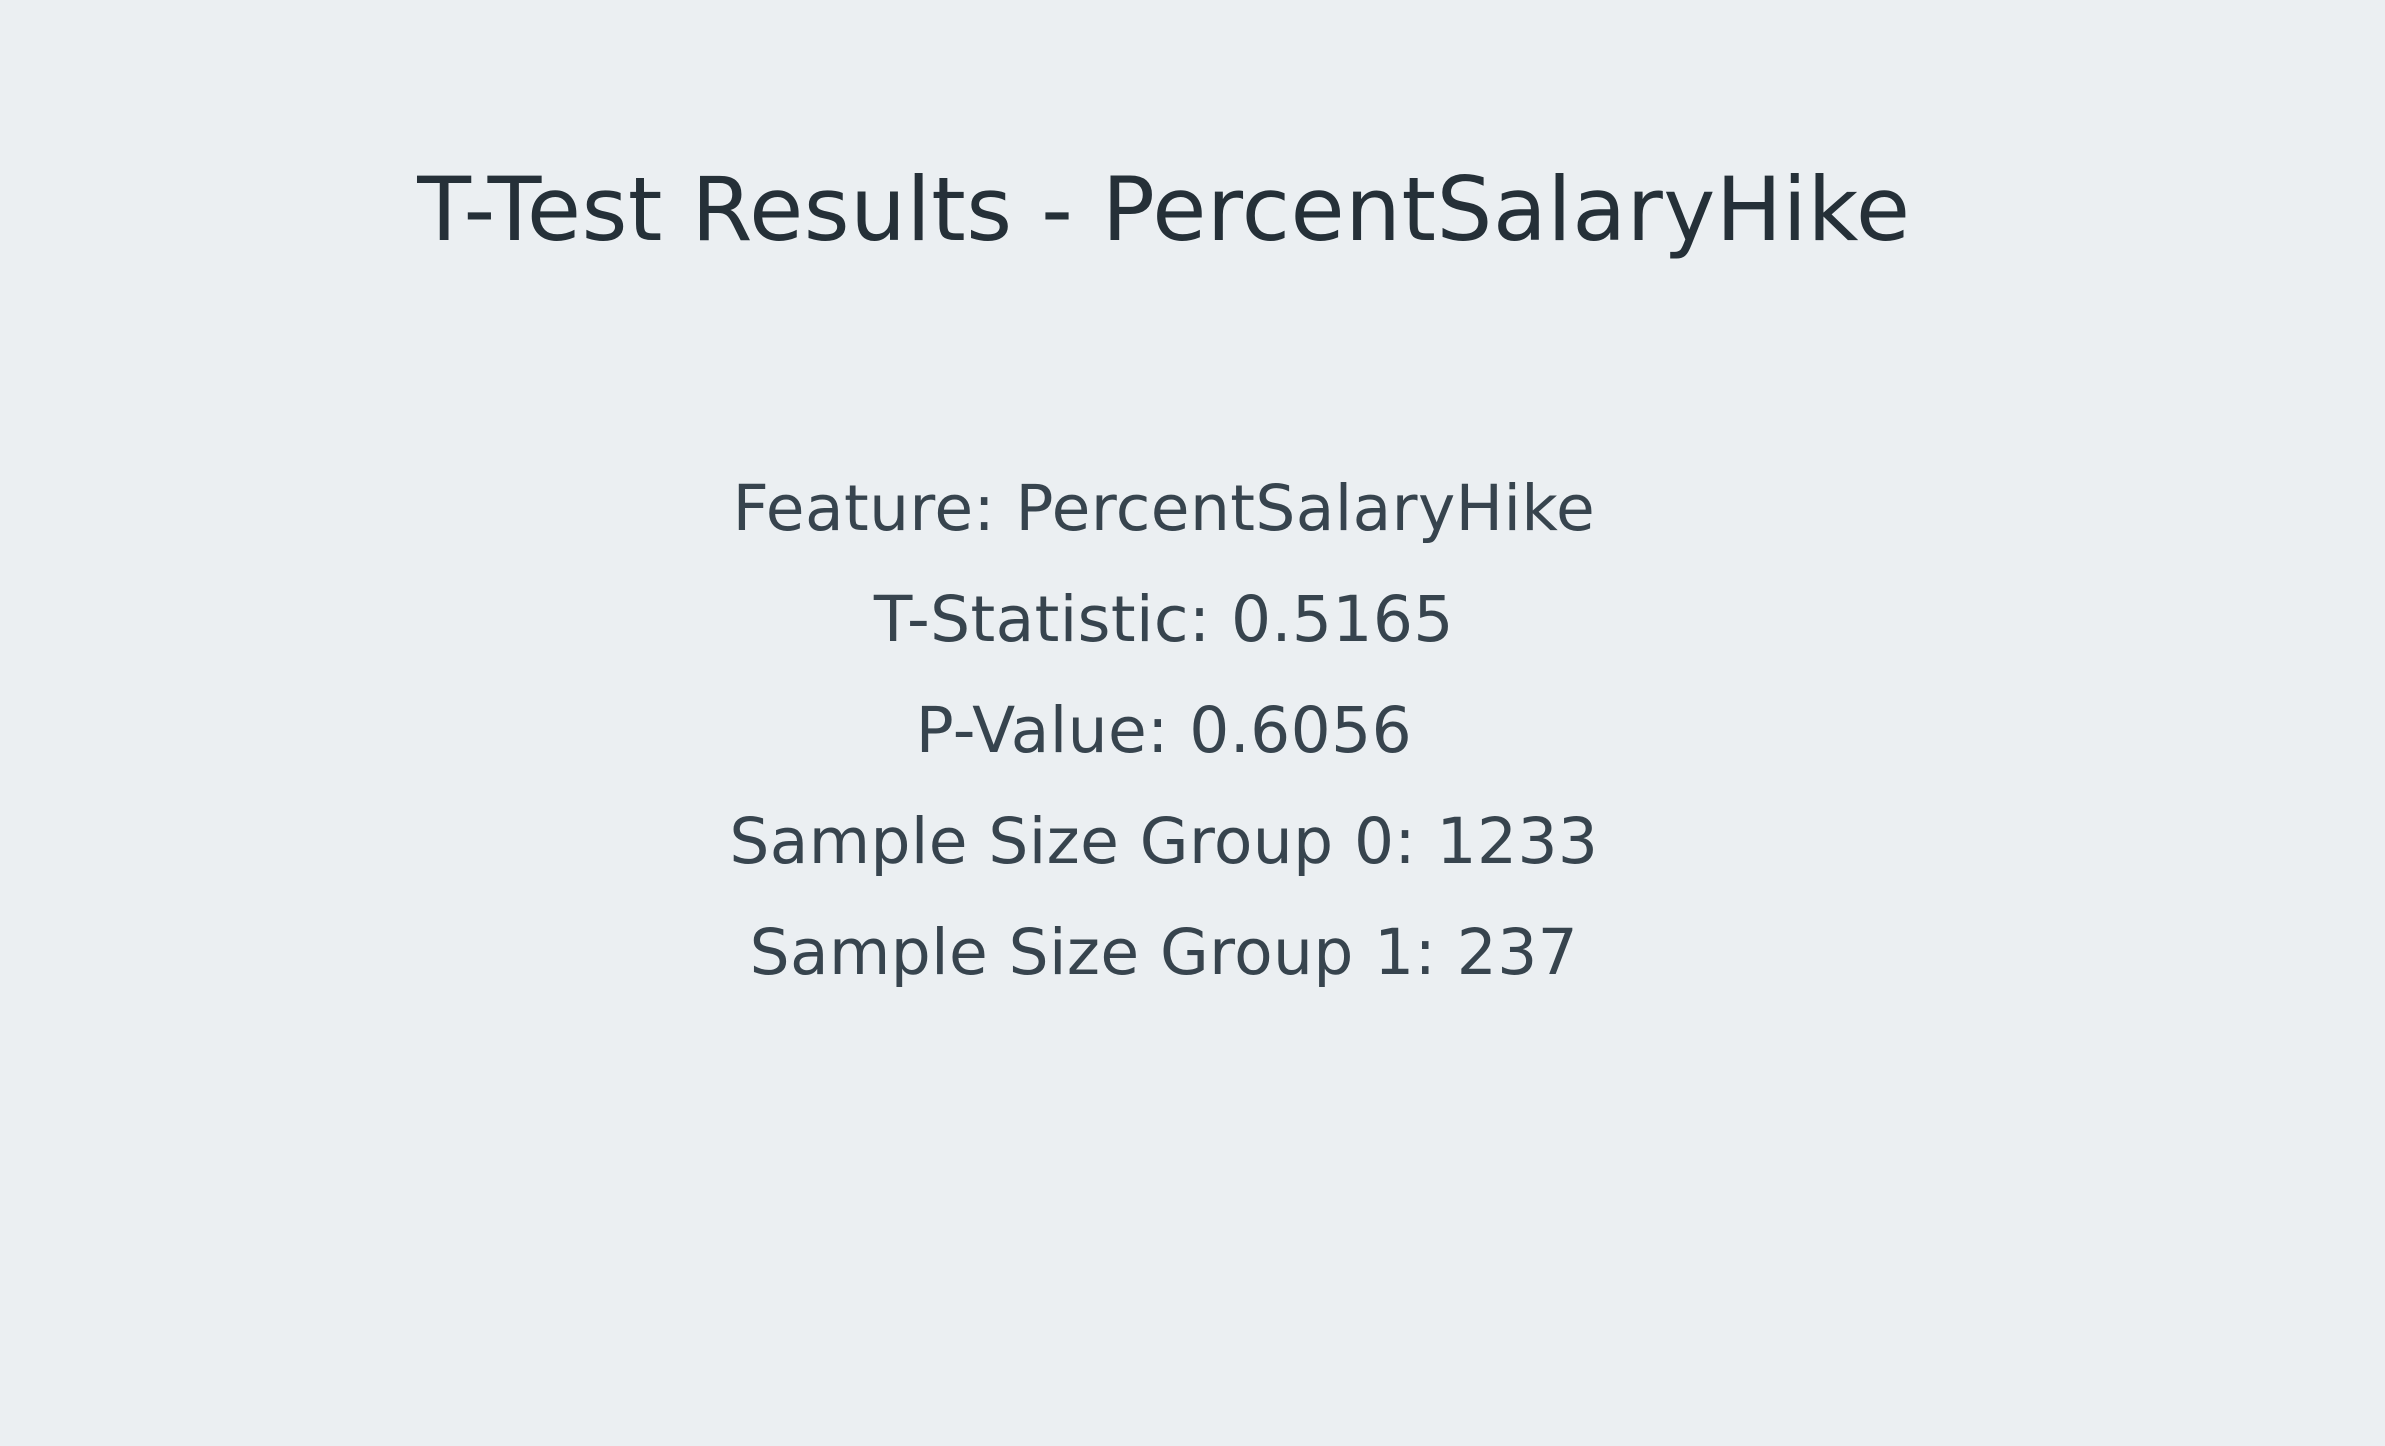 This screenshot has height=1446, width=2385. Describe the element at coordinates (1164, 508) in the screenshot. I see `feature-line: Feature: PercentSalaryHike` at that location.